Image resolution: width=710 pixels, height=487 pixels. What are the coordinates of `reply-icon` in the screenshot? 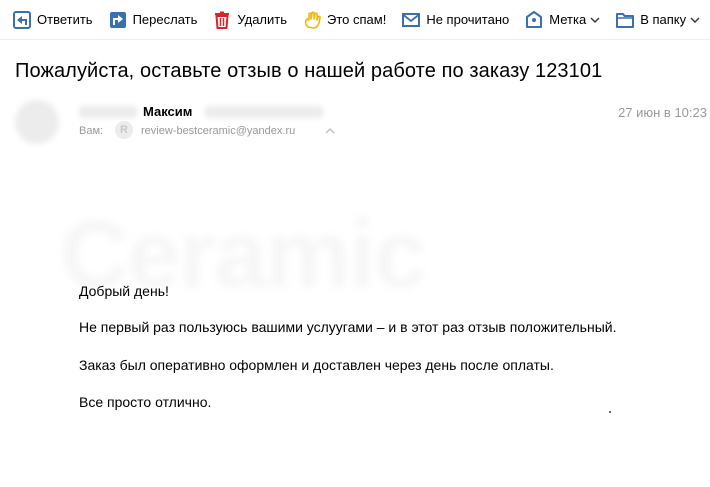 It's located at (22, 19).